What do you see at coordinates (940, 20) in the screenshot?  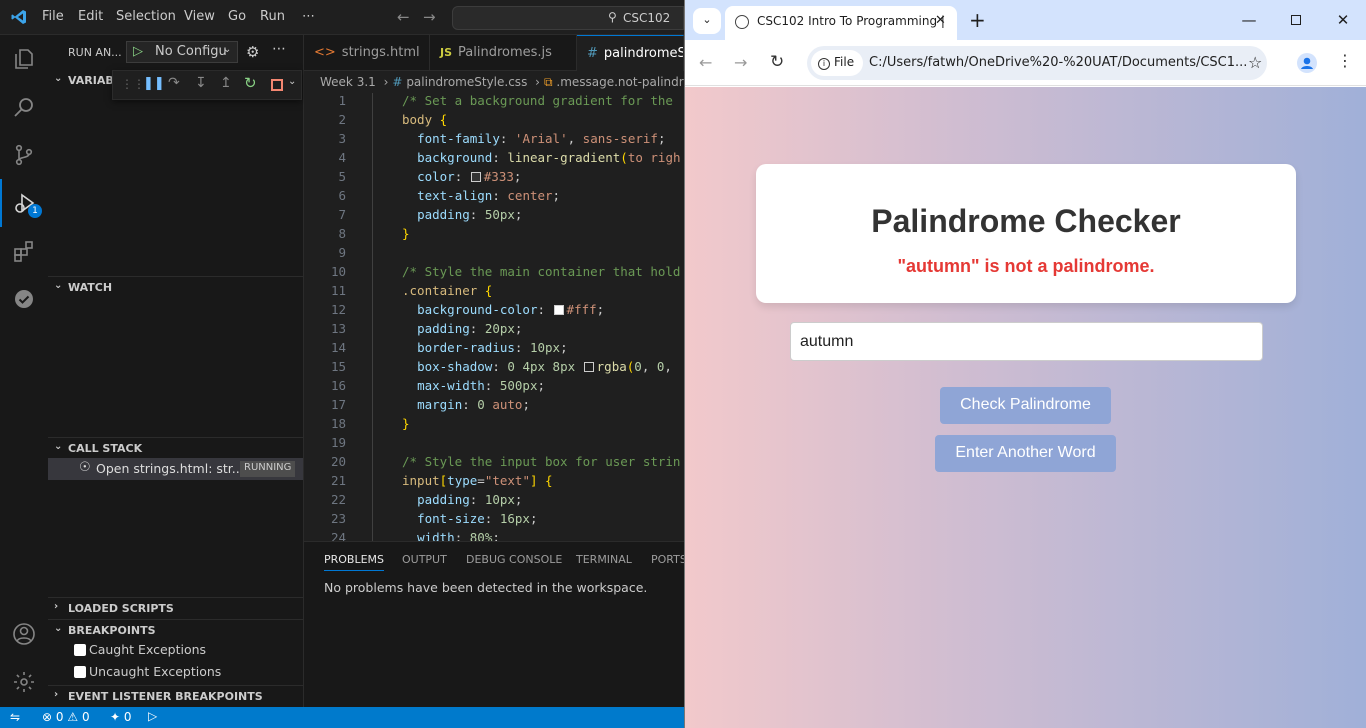 I see `close-tab-icon: ✕` at bounding box center [940, 20].